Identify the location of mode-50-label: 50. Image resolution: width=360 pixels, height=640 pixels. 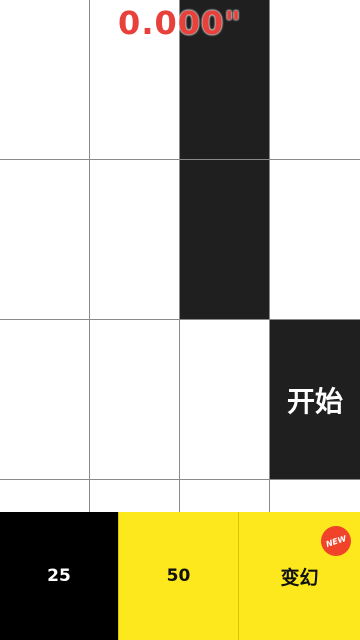
(178, 576).